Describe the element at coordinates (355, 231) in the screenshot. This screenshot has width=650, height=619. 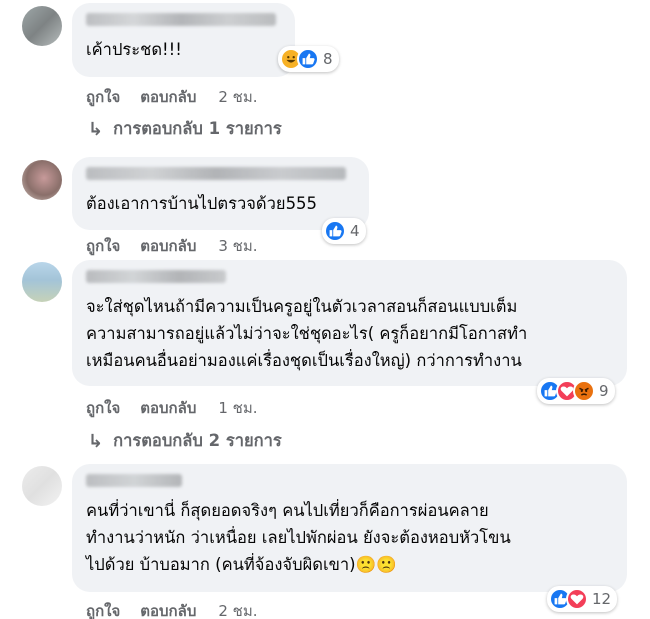
I see `reaction-count: 4` at that location.